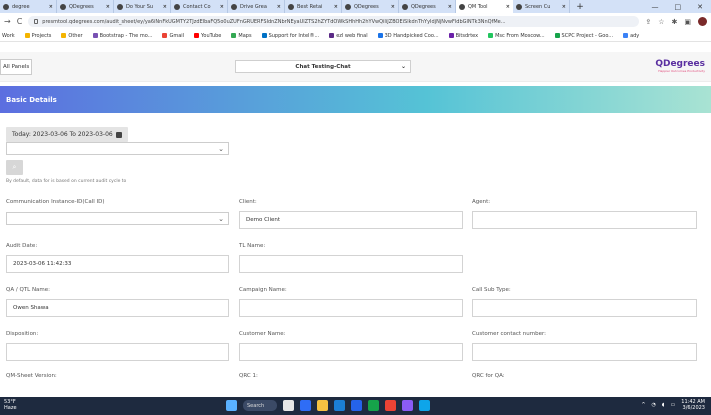 This screenshot has height=415, width=711. What do you see at coordinates (702, 21) in the screenshot?
I see `profile-avatar` at bounding box center [702, 21].